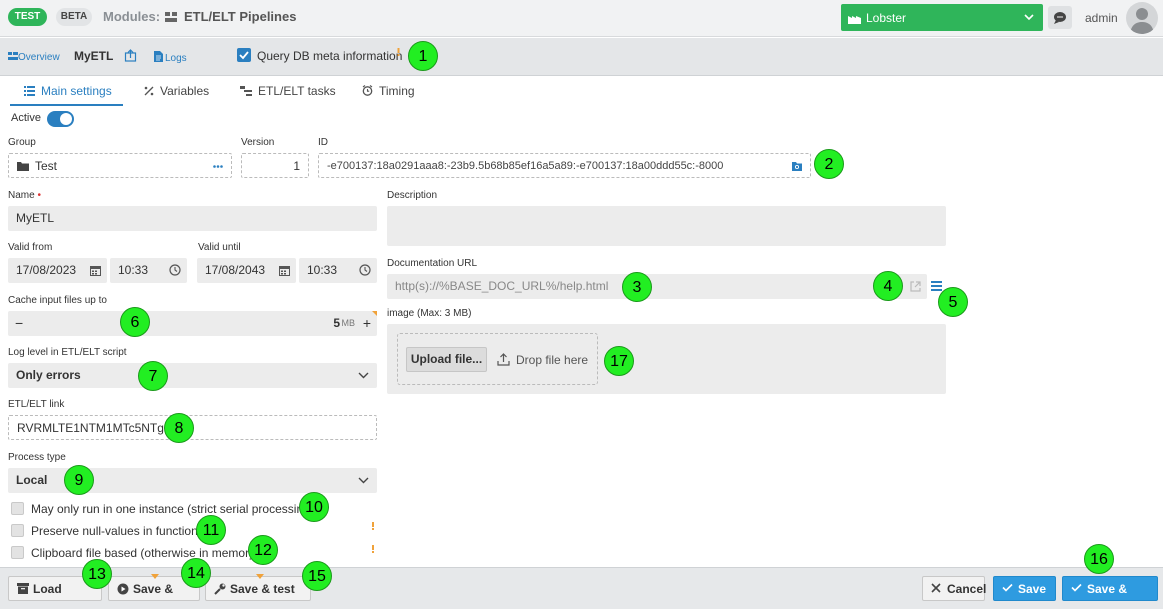  Describe the element at coordinates (338, 270) in the screenshot. I see `valid-until-time: 10:33` at that location.